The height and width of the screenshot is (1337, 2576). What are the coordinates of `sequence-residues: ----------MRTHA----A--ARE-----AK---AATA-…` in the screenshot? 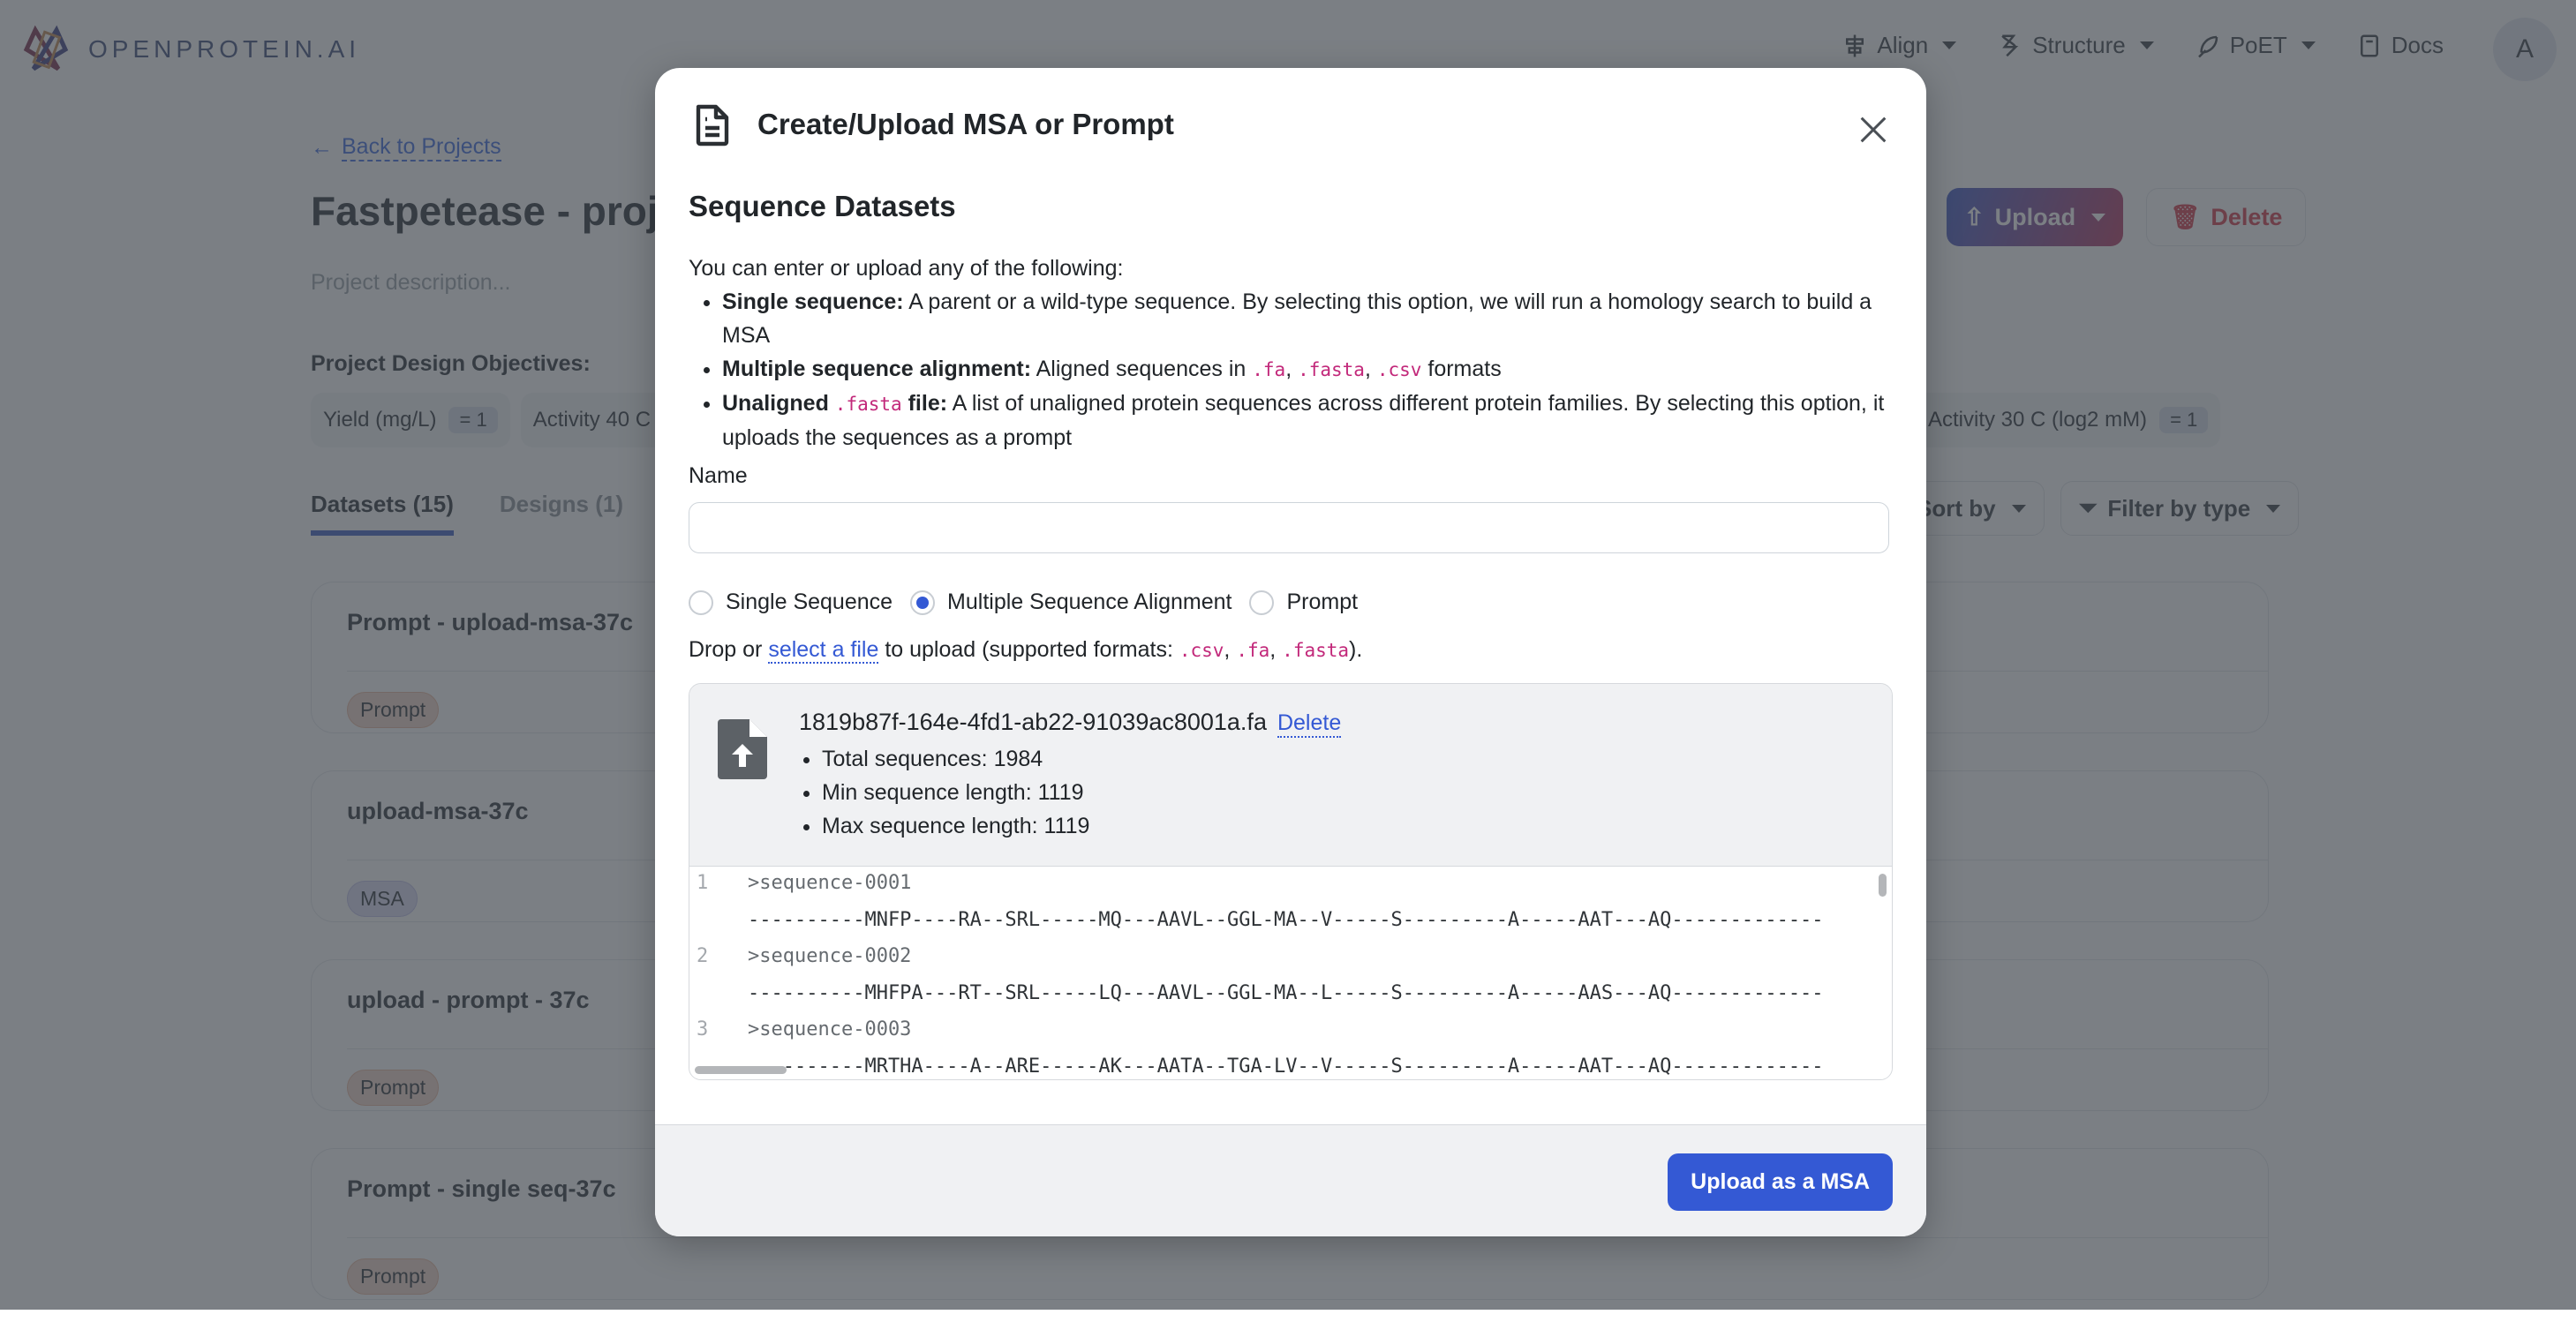 It's located at (1286, 1066).